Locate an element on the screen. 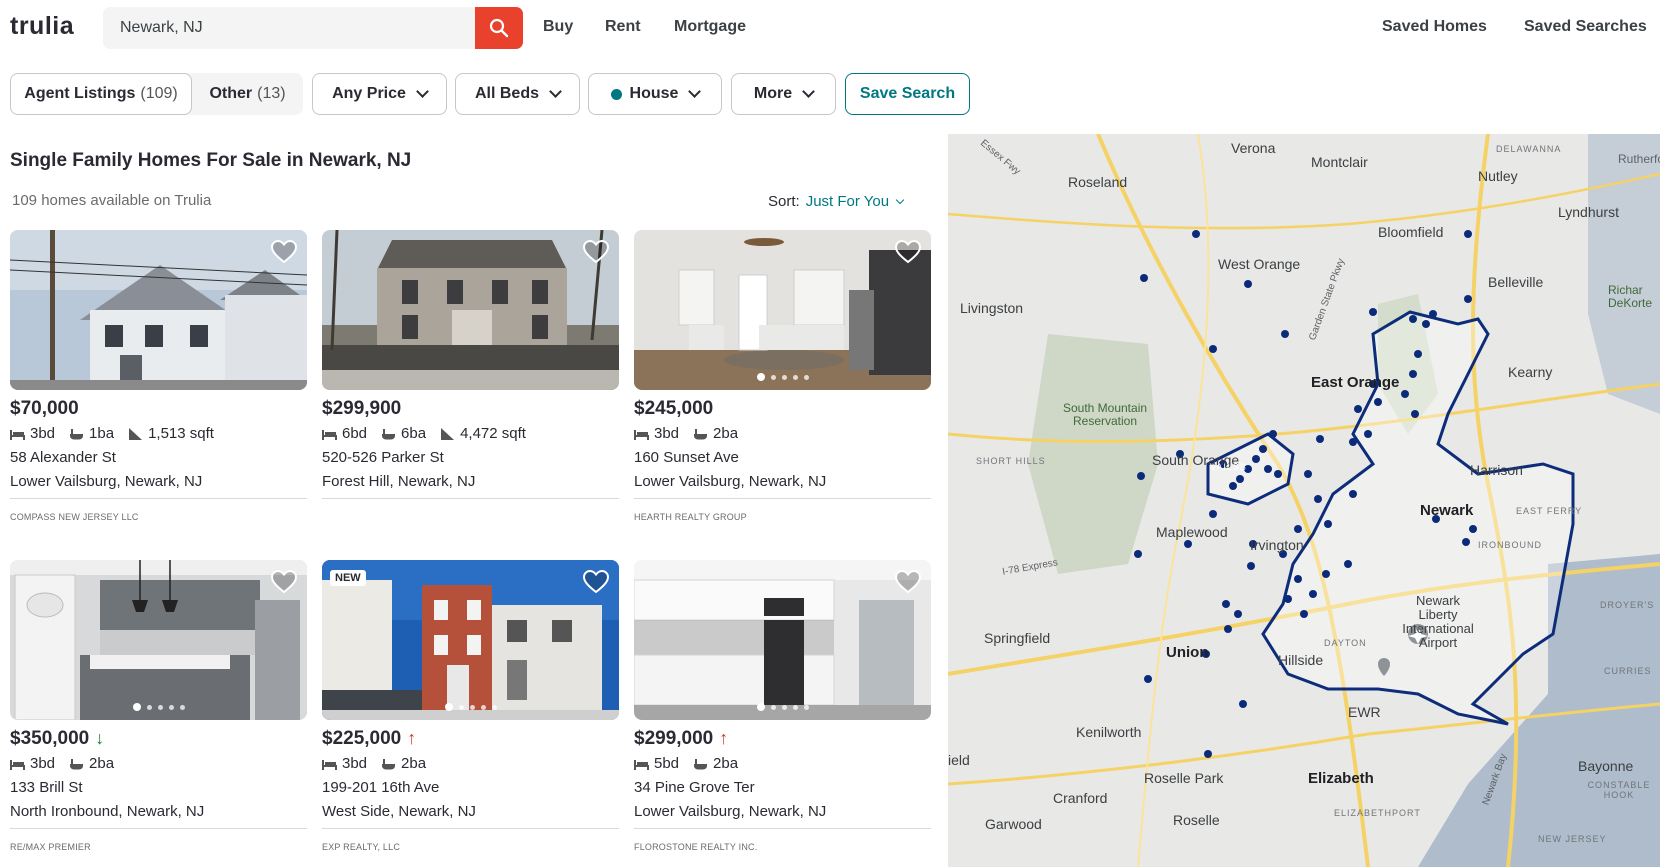  trulia-logo: trulia is located at coordinates (42, 26).